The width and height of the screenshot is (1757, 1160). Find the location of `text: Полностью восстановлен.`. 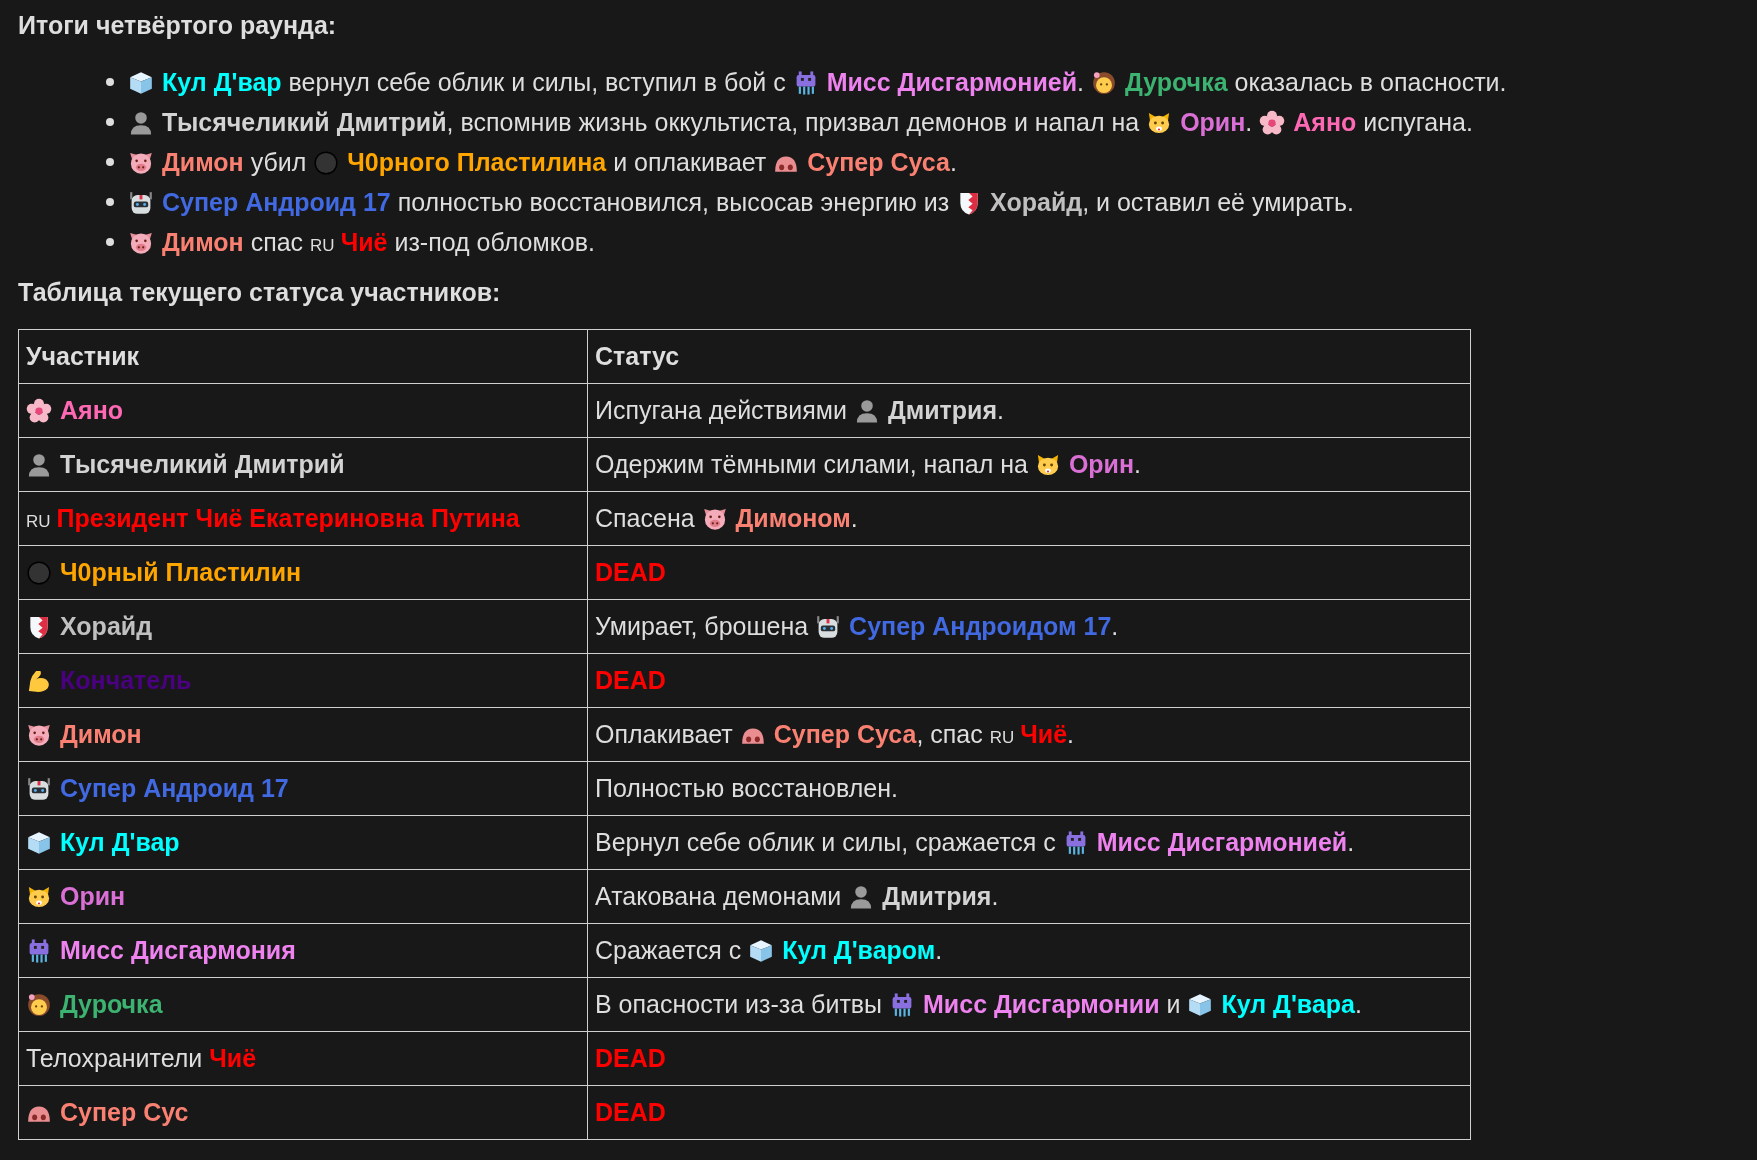

text: Полностью восстановлен. is located at coordinates (746, 788).